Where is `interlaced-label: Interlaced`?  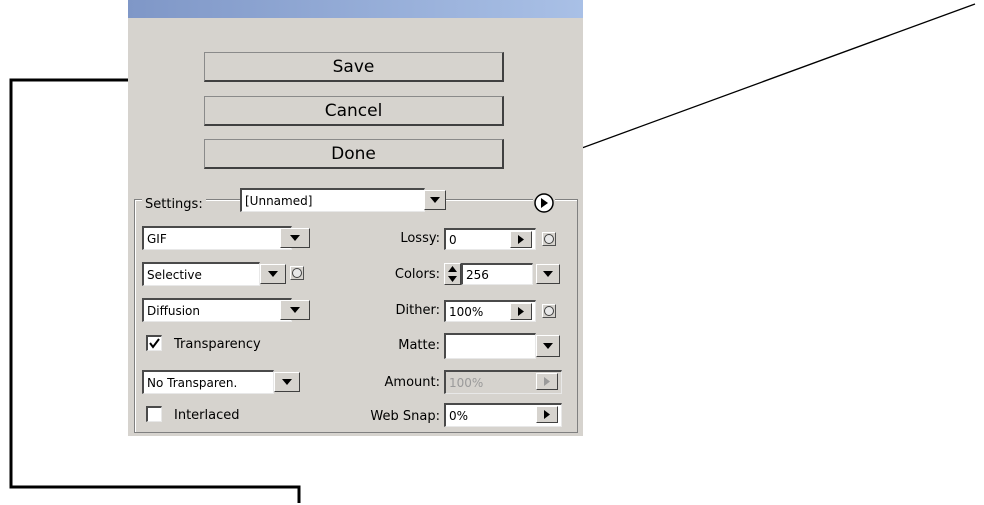 interlaced-label: Interlaced is located at coordinates (207, 415).